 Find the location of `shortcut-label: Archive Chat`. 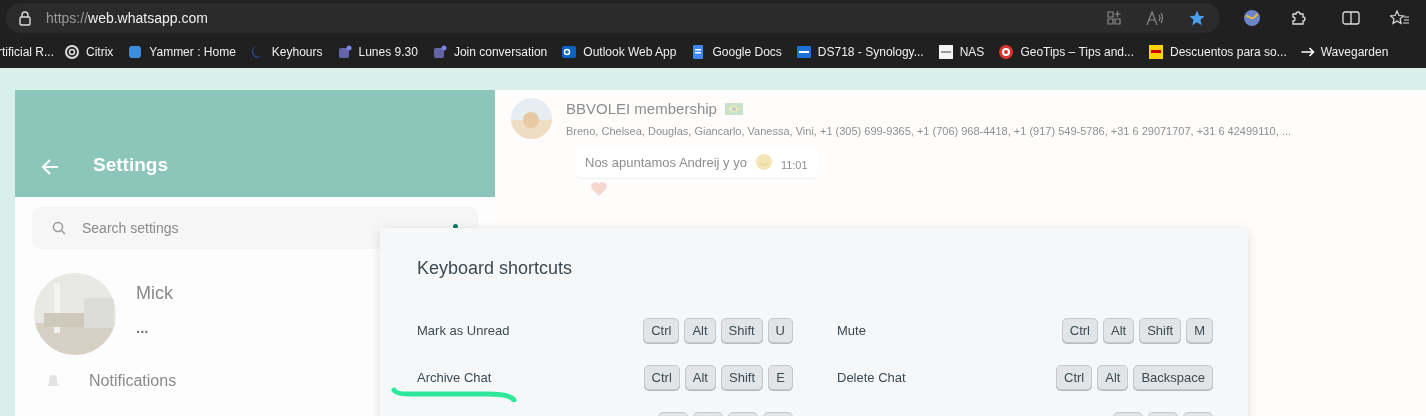

shortcut-label: Archive Chat is located at coordinates (454, 377).